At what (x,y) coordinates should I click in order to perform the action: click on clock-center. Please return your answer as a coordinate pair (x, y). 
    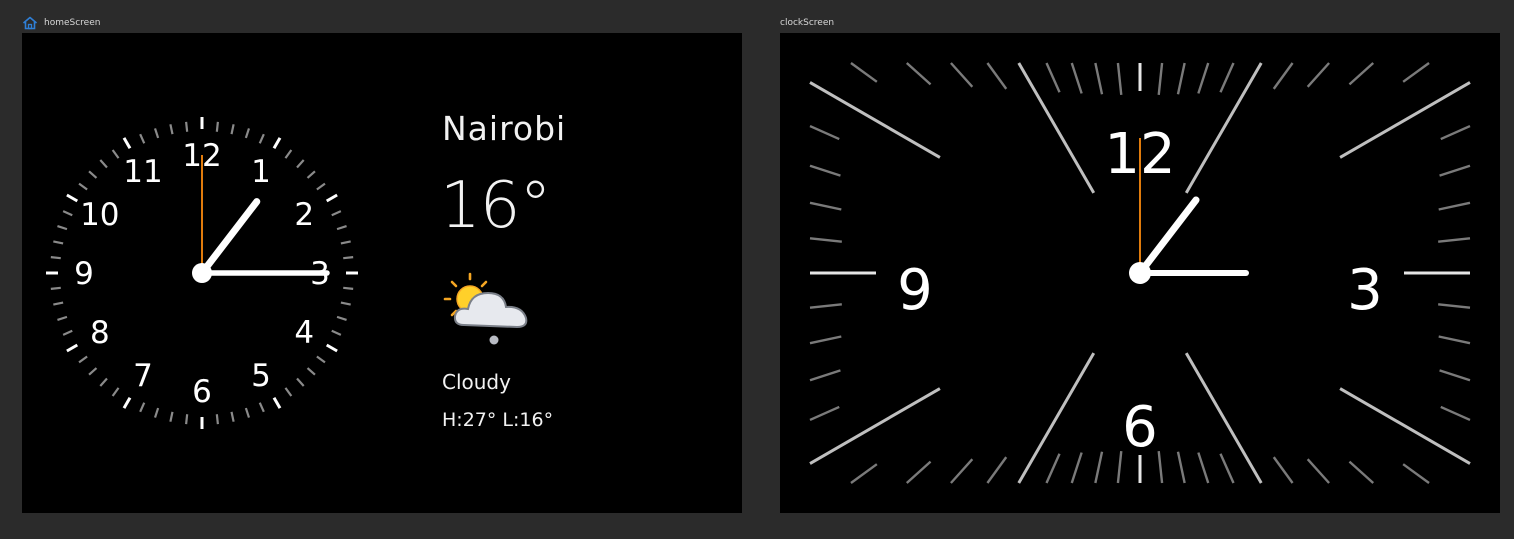
    Looking at the image, I should click on (1140, 273).